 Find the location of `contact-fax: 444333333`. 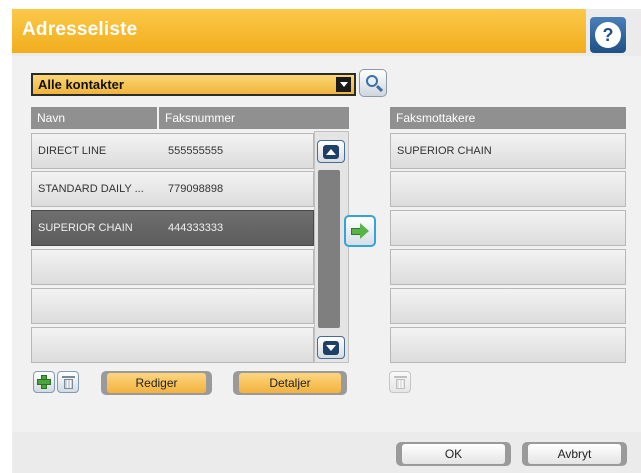

contact-fax: 444333333 is located at coordinates (196, 228).